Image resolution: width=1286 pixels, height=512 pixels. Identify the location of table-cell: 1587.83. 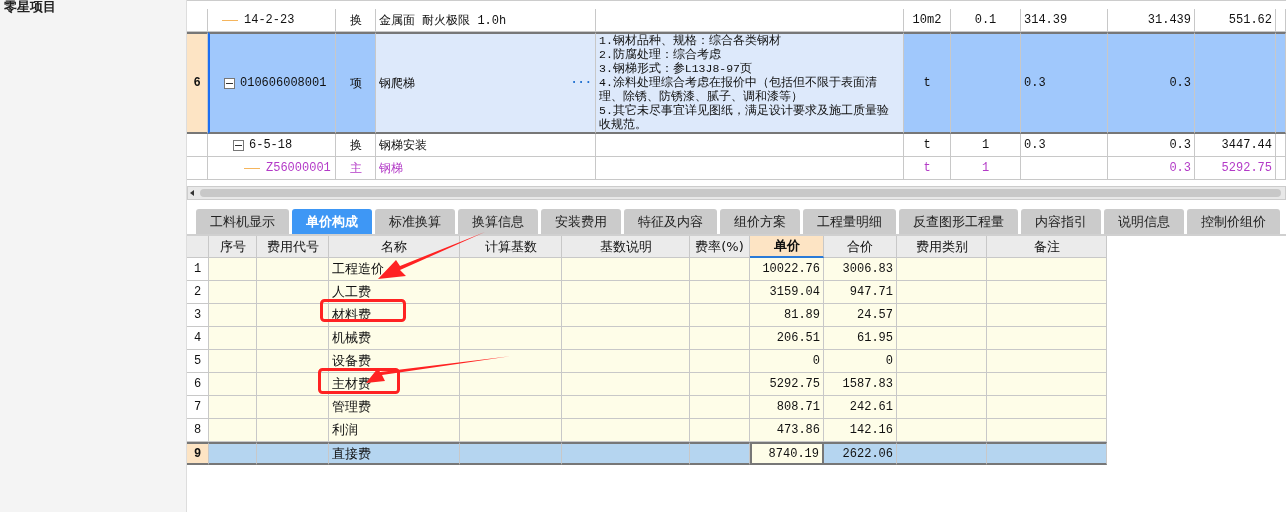
(860, 384).